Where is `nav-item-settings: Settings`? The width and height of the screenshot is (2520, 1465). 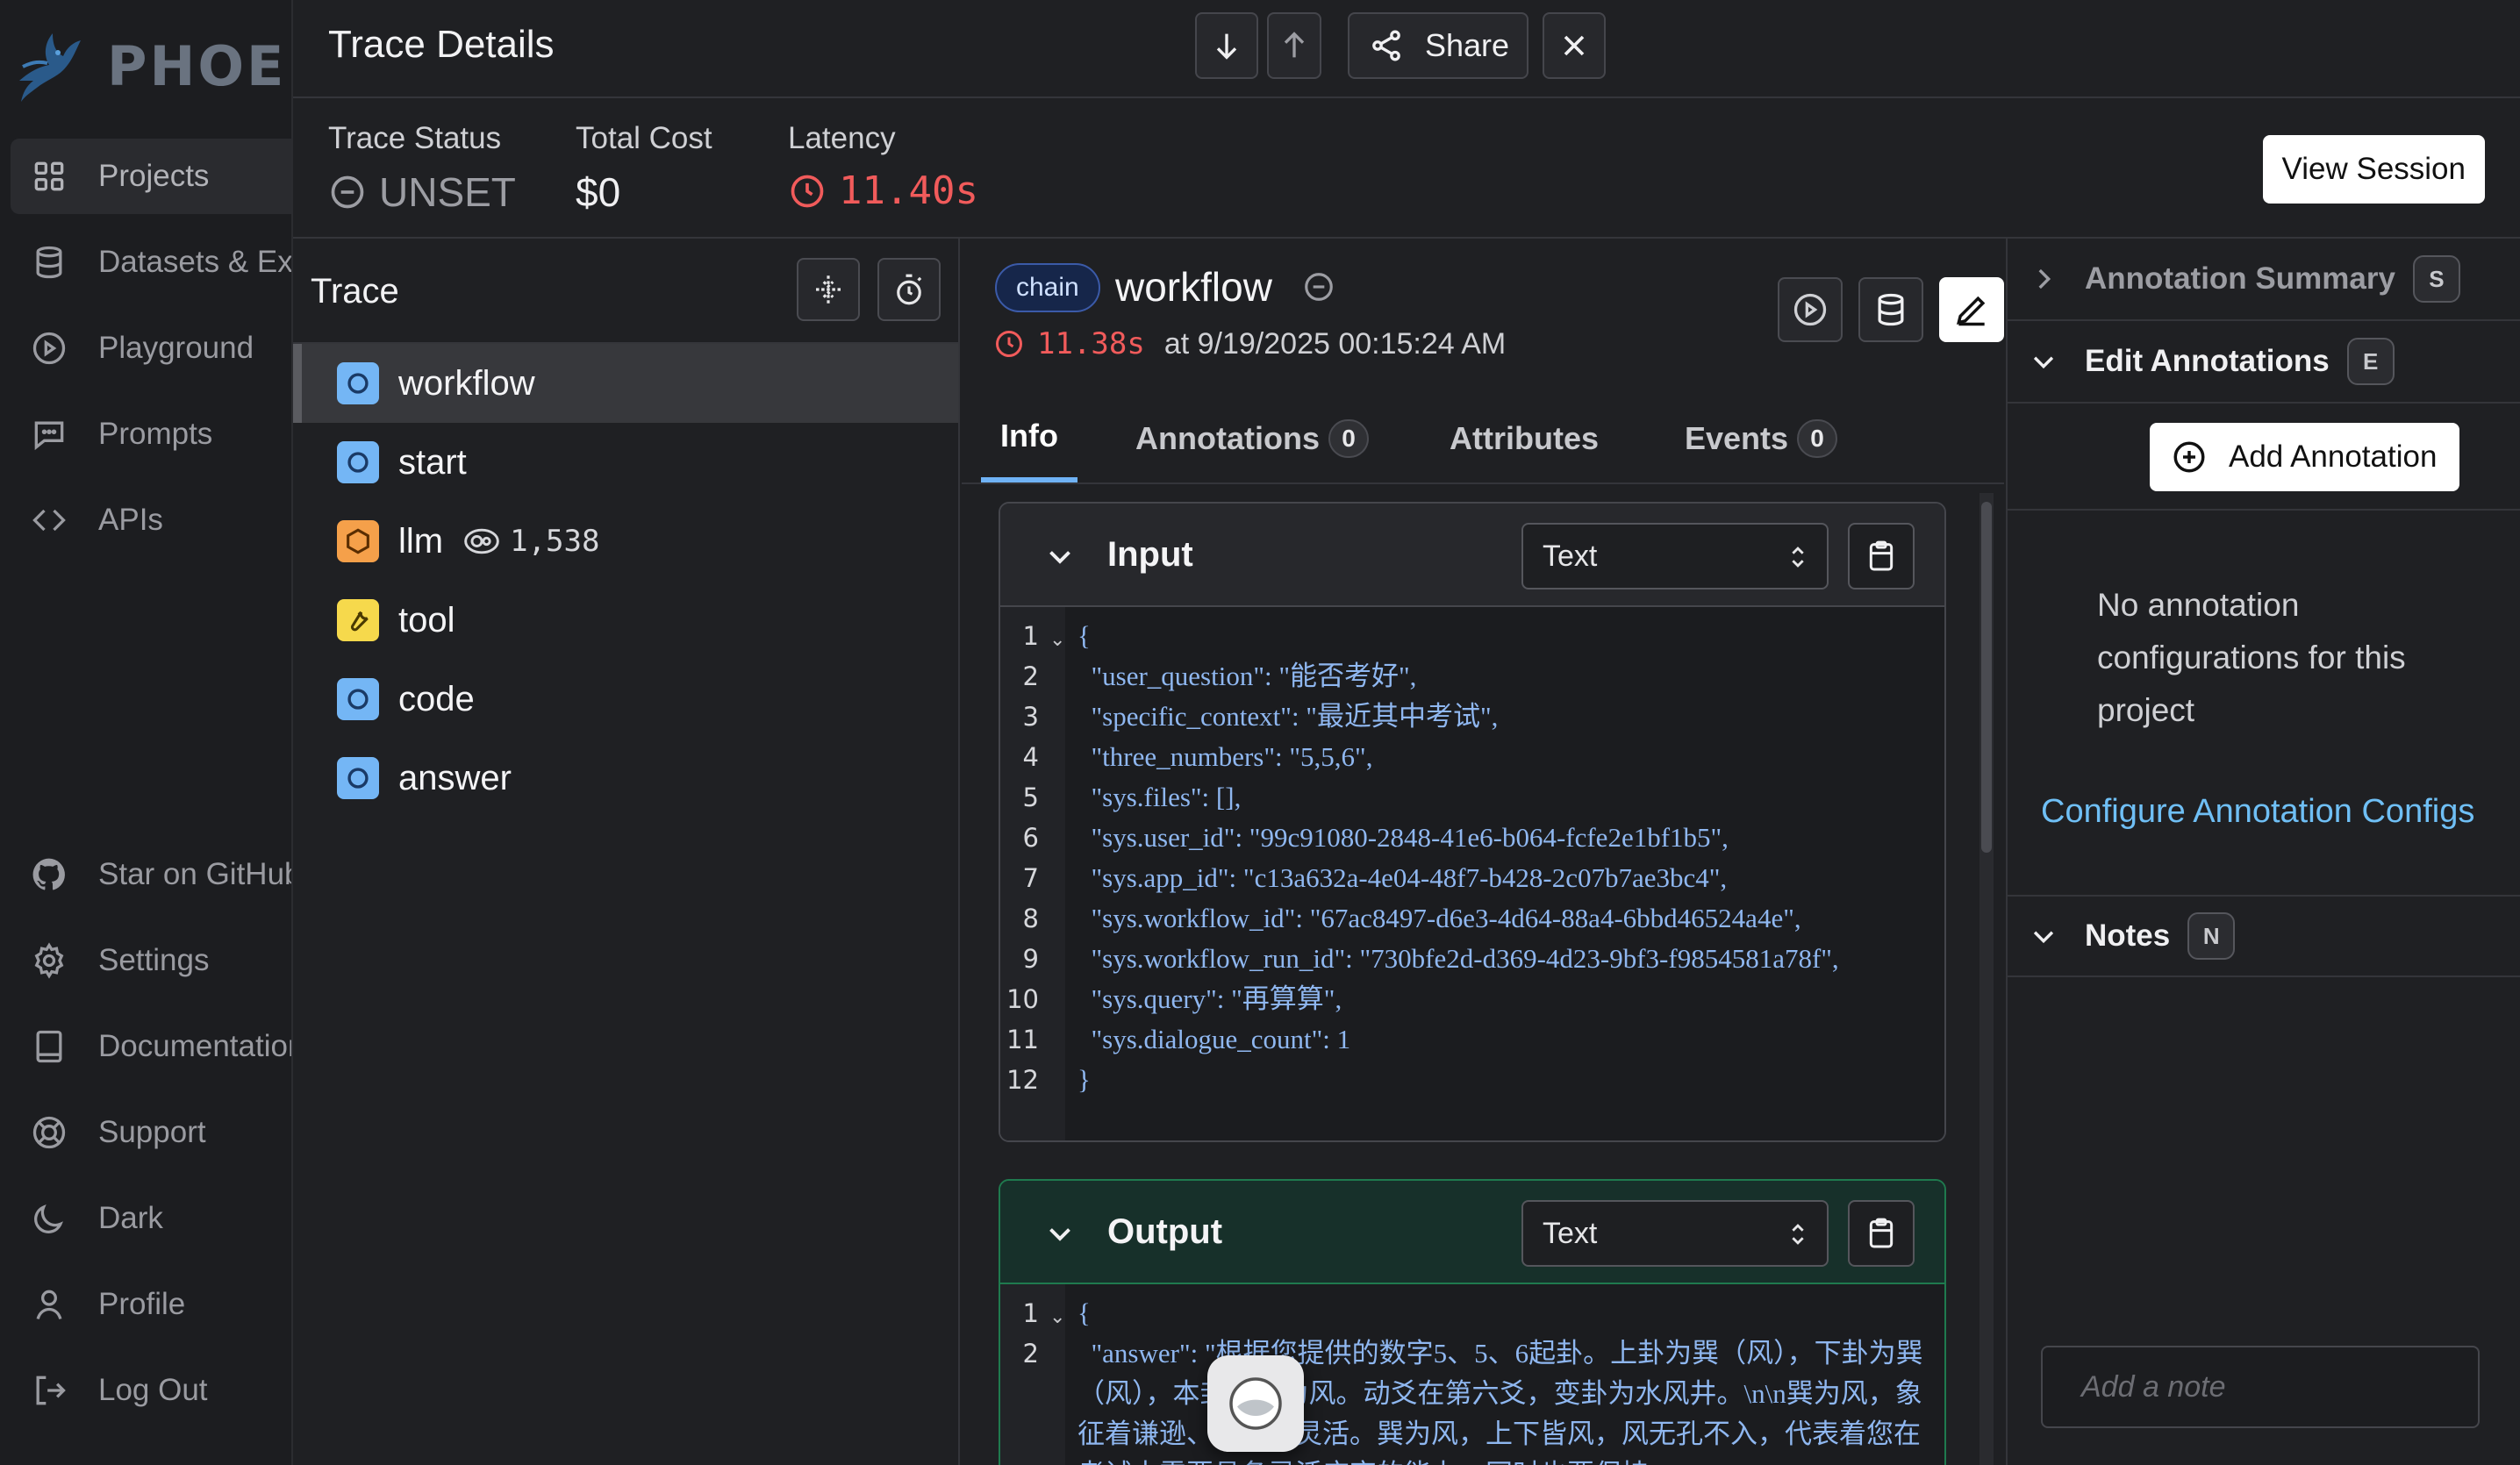
nav-item-settings: Settings is located at coordinates (151, 960).